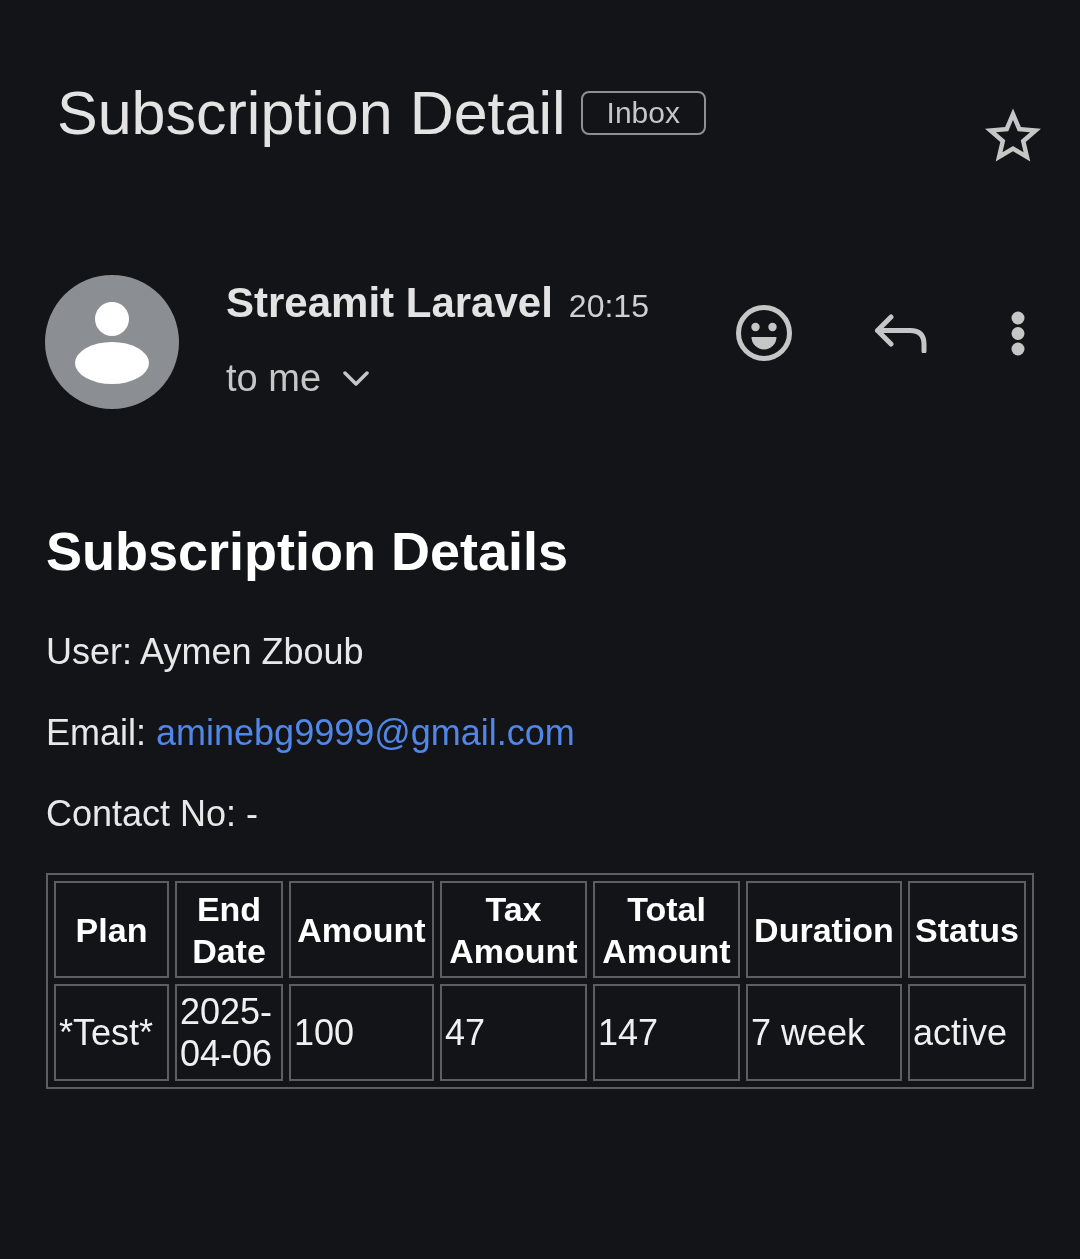  I want to click on chevron-down-icon, so click(356, 378).